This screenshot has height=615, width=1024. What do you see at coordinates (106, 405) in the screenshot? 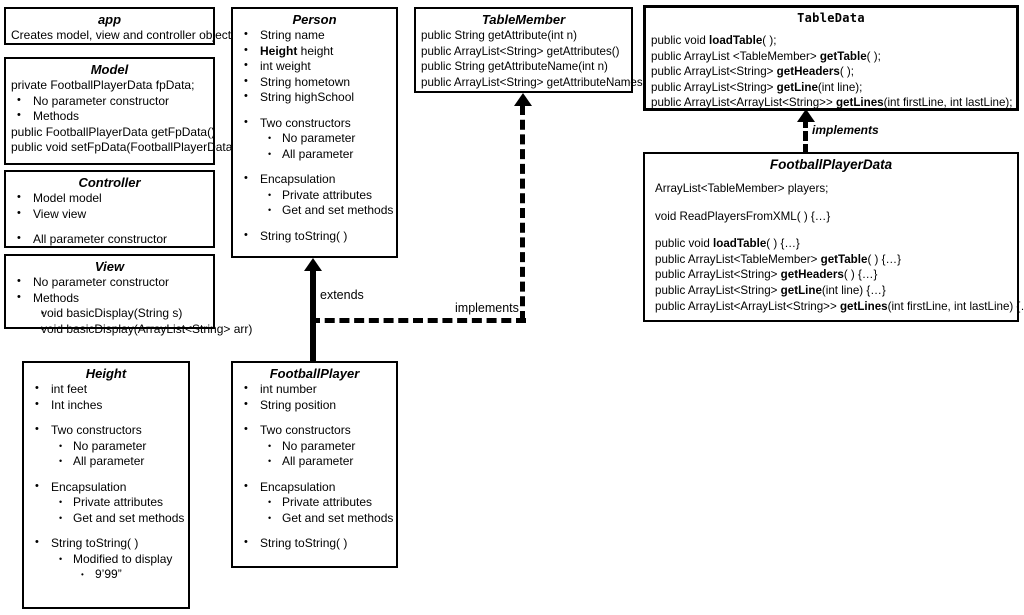
I see `list-item: Int inches` at bounding box center [106, 405].